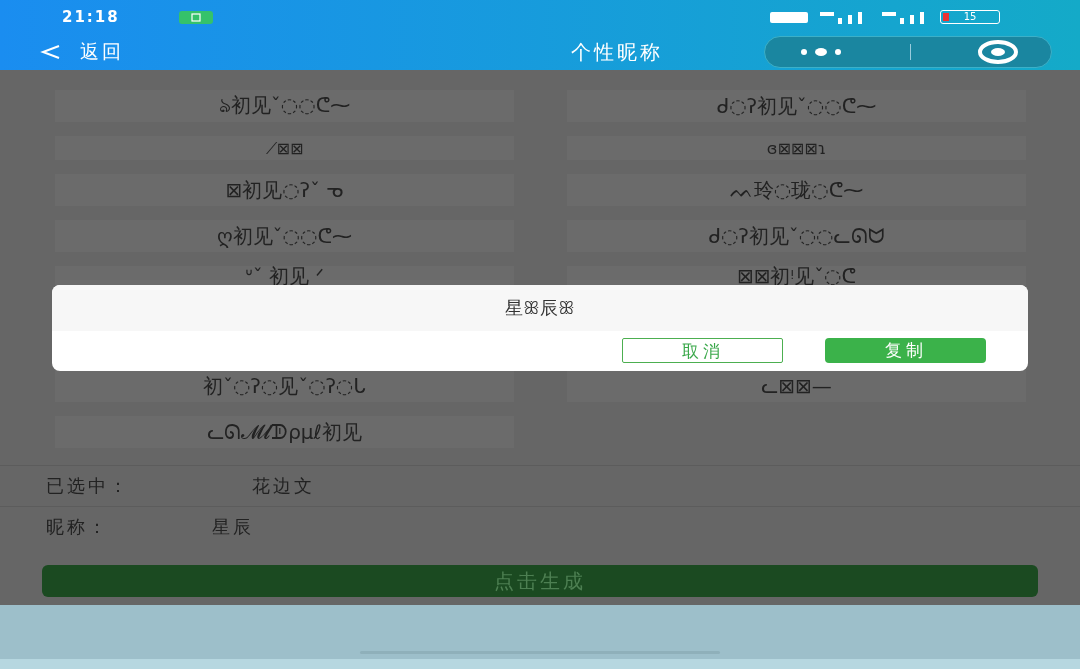  What do you see at coordinates (540, 308) in the screenshot?
I see `dialog-message: 星ꕥ辰ꕥ` at bounding box center [540, 308].